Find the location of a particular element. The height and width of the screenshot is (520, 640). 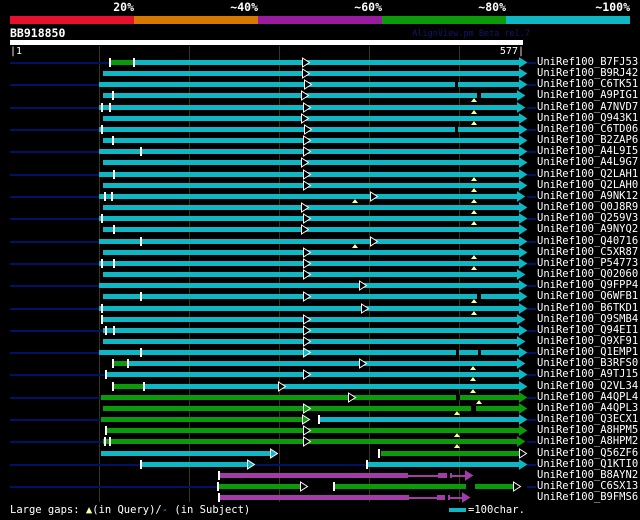

ruler-start-label: |1 is located at coordinates (16, 51).